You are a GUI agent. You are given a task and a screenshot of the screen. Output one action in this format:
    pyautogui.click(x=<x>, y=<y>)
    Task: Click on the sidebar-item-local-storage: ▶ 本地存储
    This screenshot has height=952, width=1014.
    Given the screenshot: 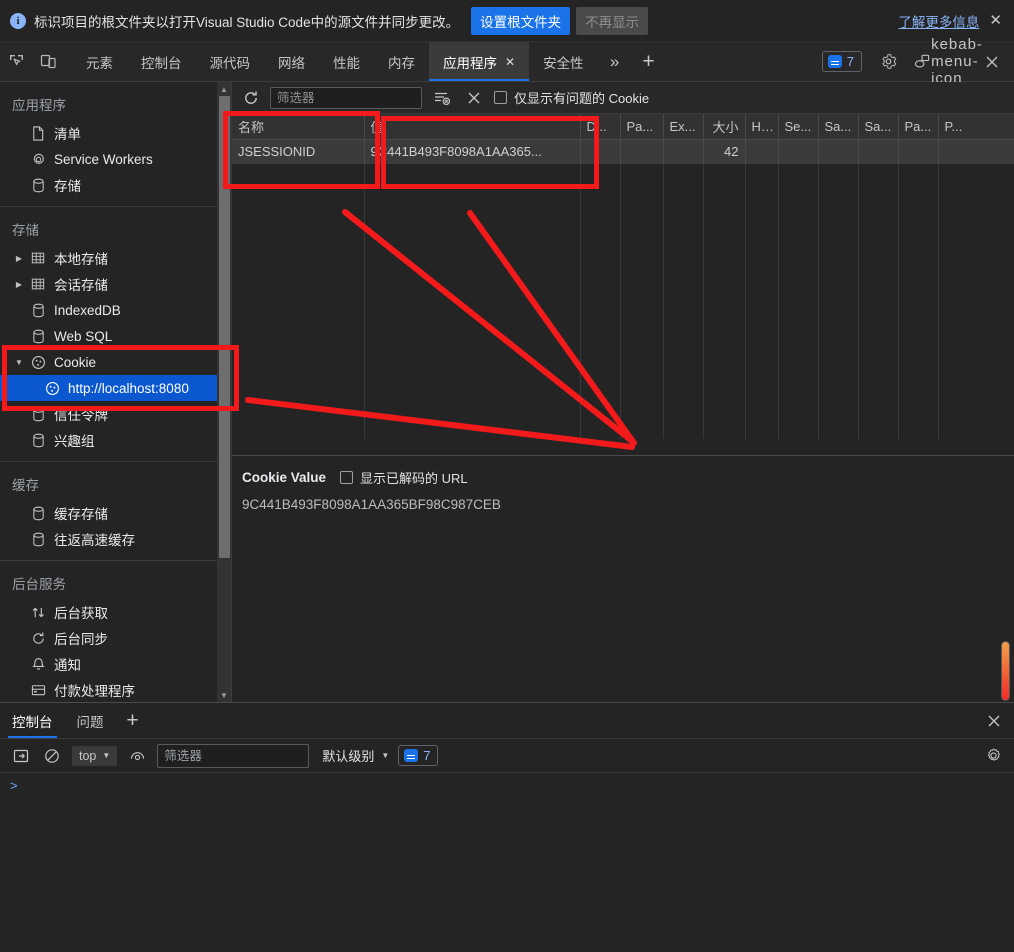 What is the action you would take?
    pyautogui.click(x=115, y=258)
    